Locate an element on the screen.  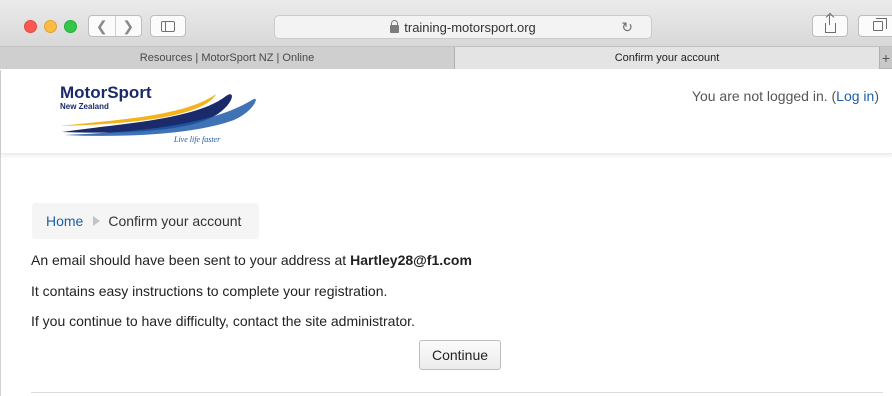
continue-button: Continue is located at coordinates (460, 355).